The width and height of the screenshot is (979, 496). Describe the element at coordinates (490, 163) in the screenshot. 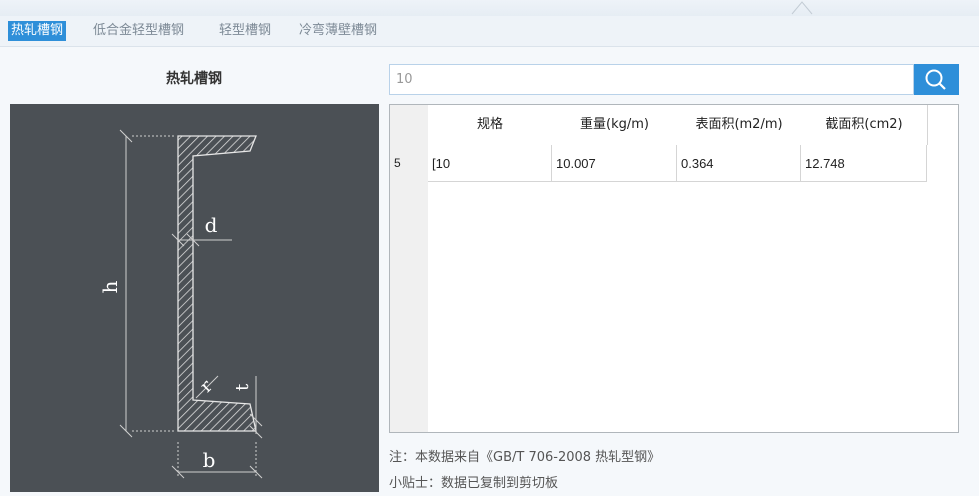

I see `table-cell-spec: [10` at that location.